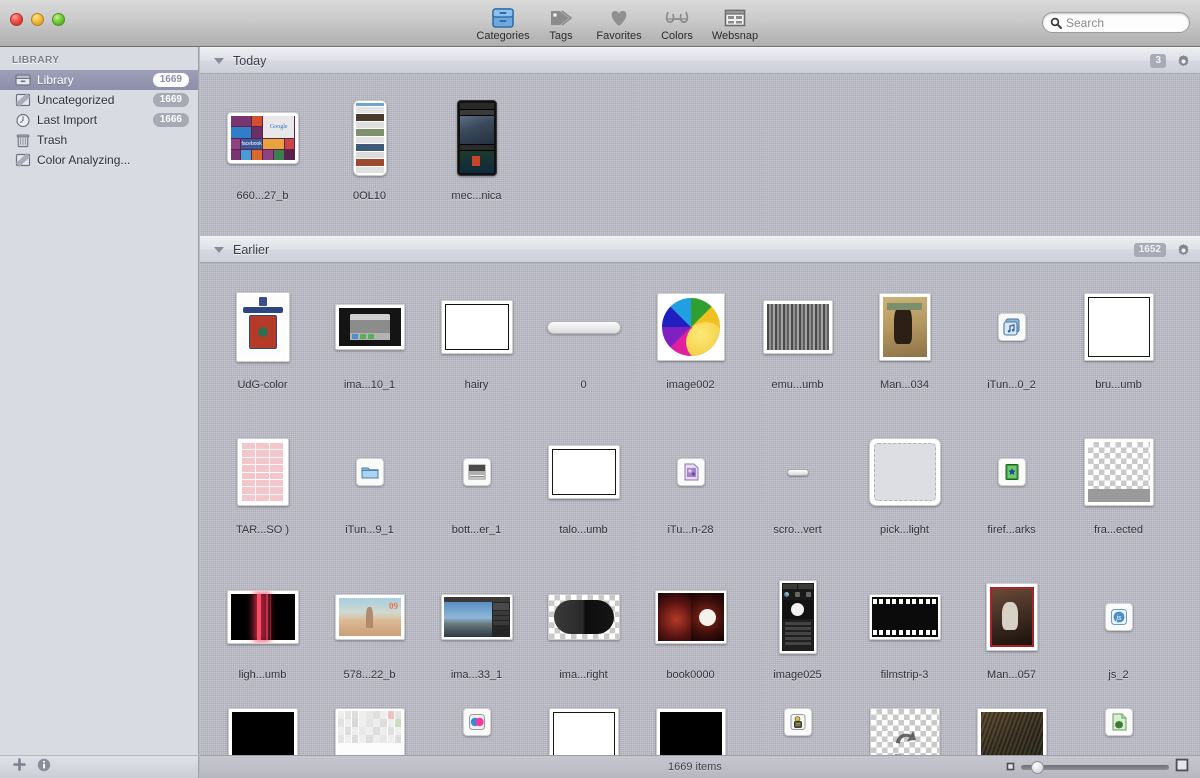  I want to click on grid-item: firef...arks, so click(1011, 488).